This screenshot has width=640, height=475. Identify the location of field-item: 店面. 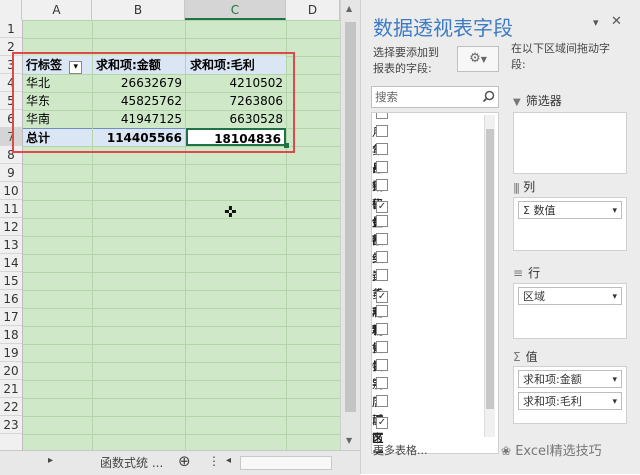
(383, 401).